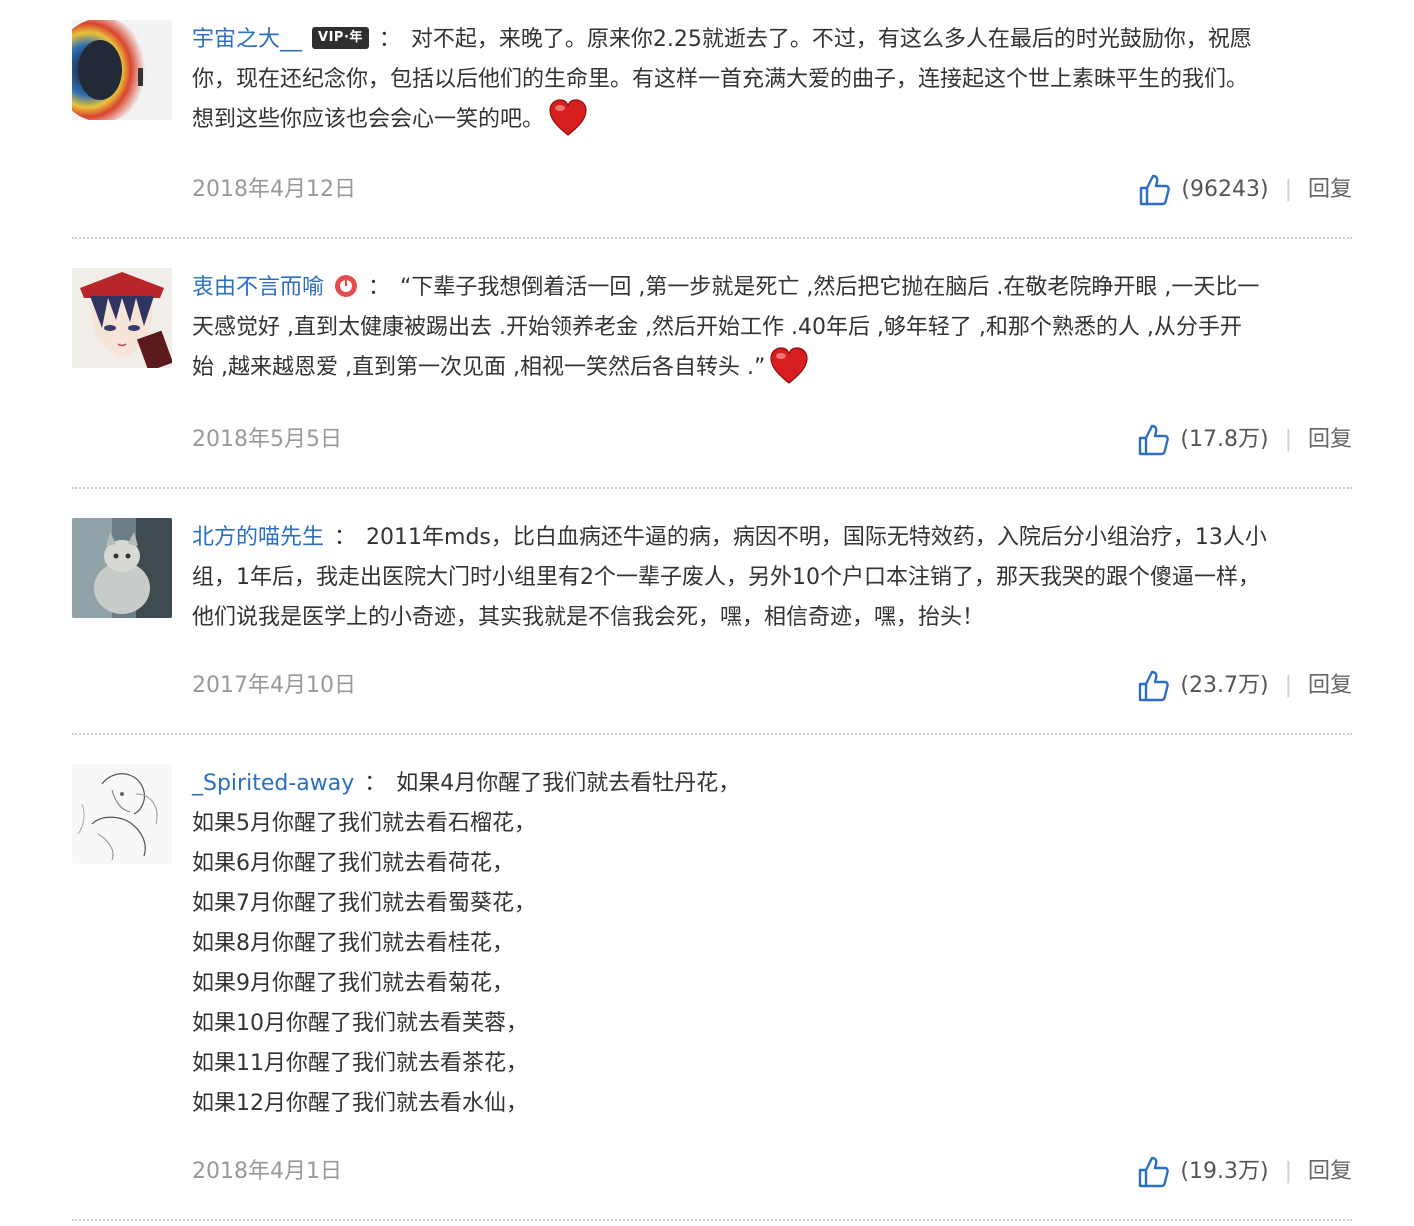 The image size is (1414, 1226). What do you see at coordinates (353, 983) in the screenshot?
I see `comment-text-line: 如果9月你醒了我们就去看菊花，` at bounding box center [353, 983].